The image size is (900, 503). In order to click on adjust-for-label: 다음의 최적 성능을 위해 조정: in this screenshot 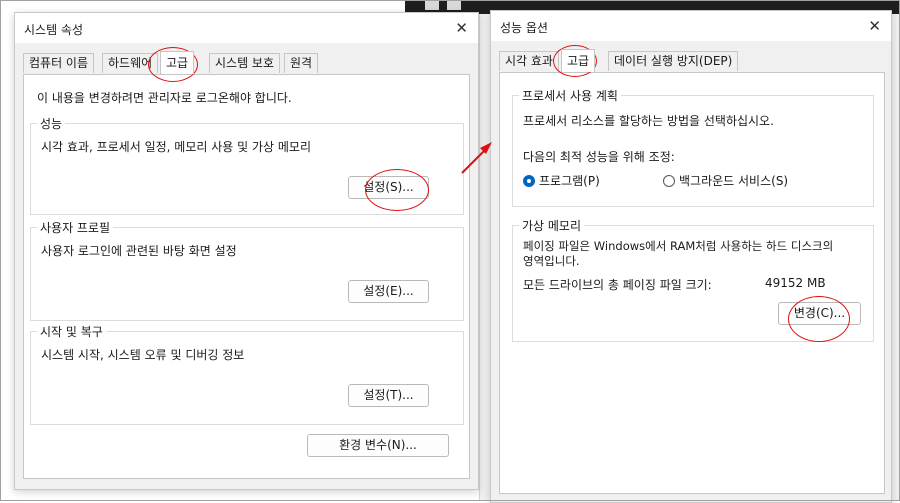, I will do `click(599, 157)`.